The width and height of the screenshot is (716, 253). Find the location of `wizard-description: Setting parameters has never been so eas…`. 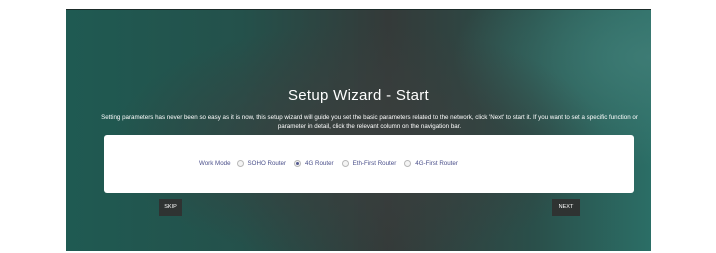

wizard-description: Setting parameters has never been so eas… is located at coordinates (369, 122).